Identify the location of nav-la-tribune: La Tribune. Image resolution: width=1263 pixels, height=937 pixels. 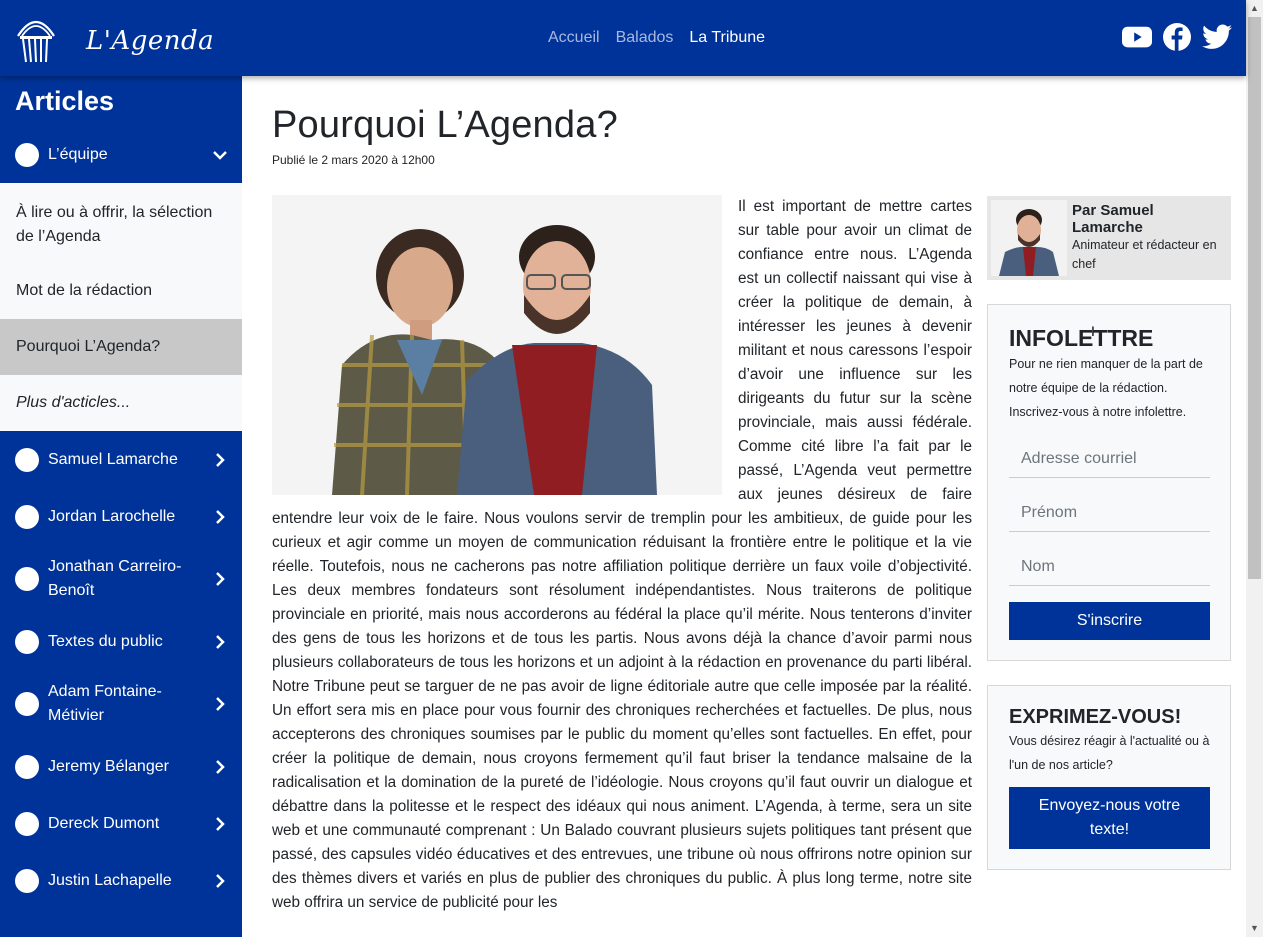
(727, 38).